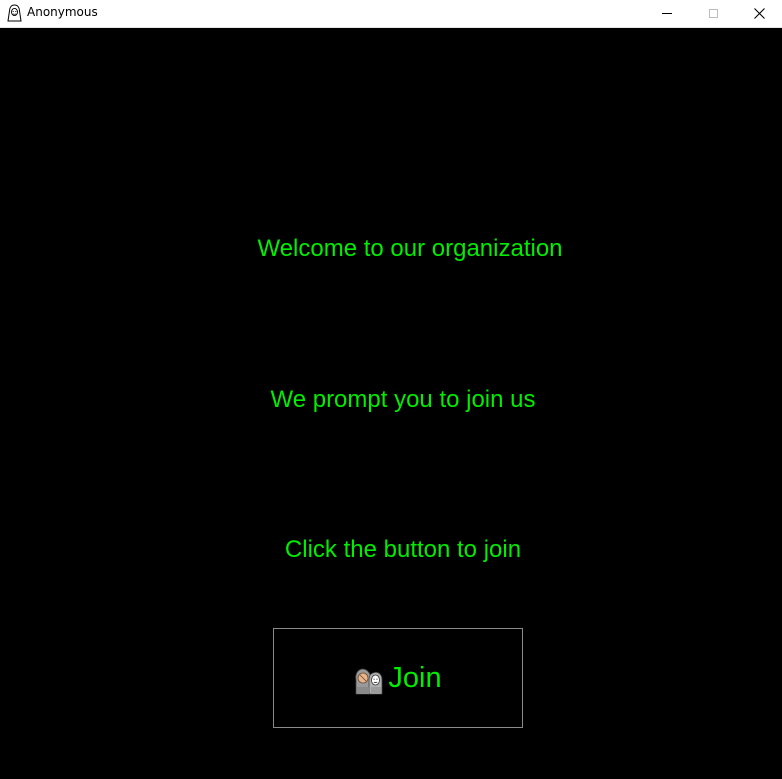 The height and width of the screenshot is (779, 782). I want to click on maximize-button, so click(713, 13).